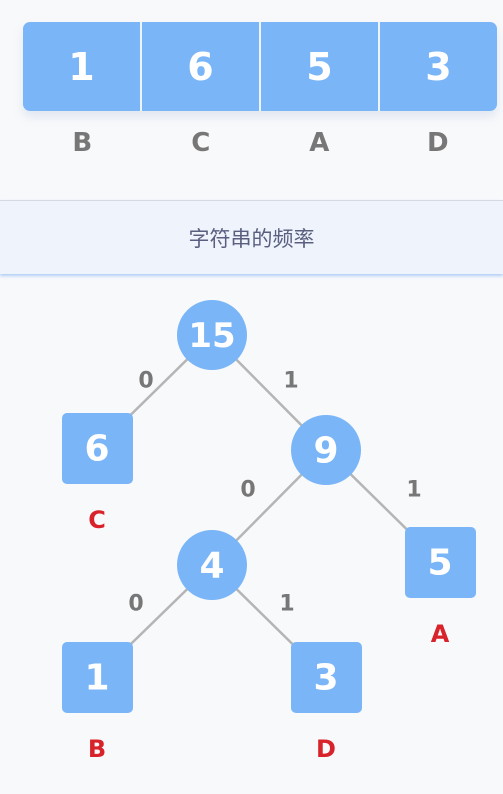  What do you see at coordinates (211, 336) in the screenshot?
I see `node-value: 15` at bounding box center [211, 336].